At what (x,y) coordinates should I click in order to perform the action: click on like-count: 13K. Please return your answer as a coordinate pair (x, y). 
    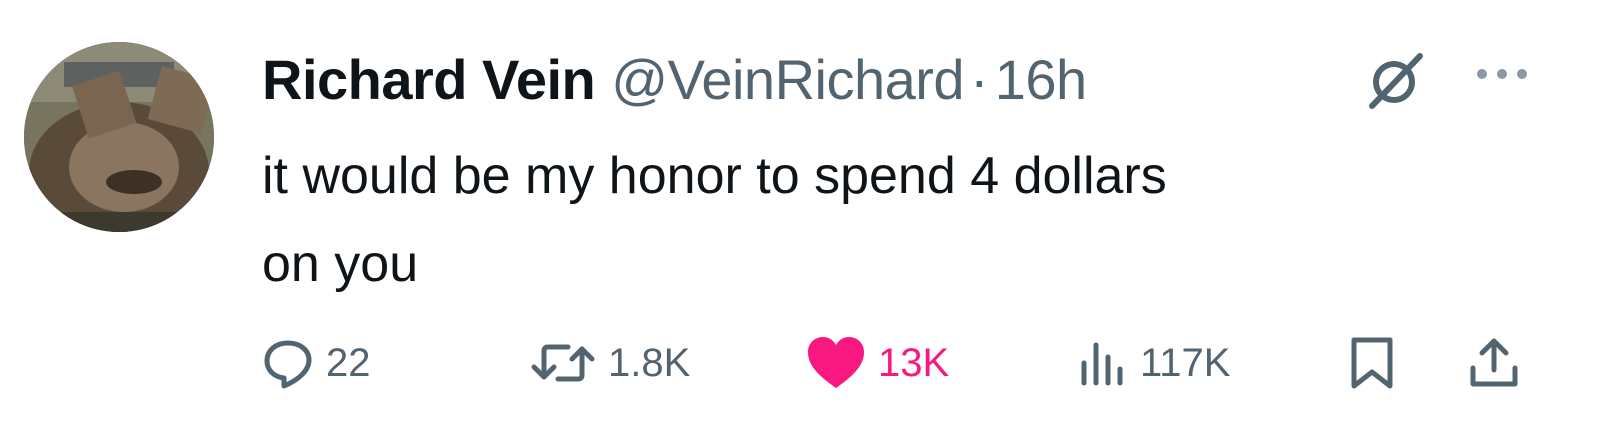
    Looking at the image, I should click on (914, 362).